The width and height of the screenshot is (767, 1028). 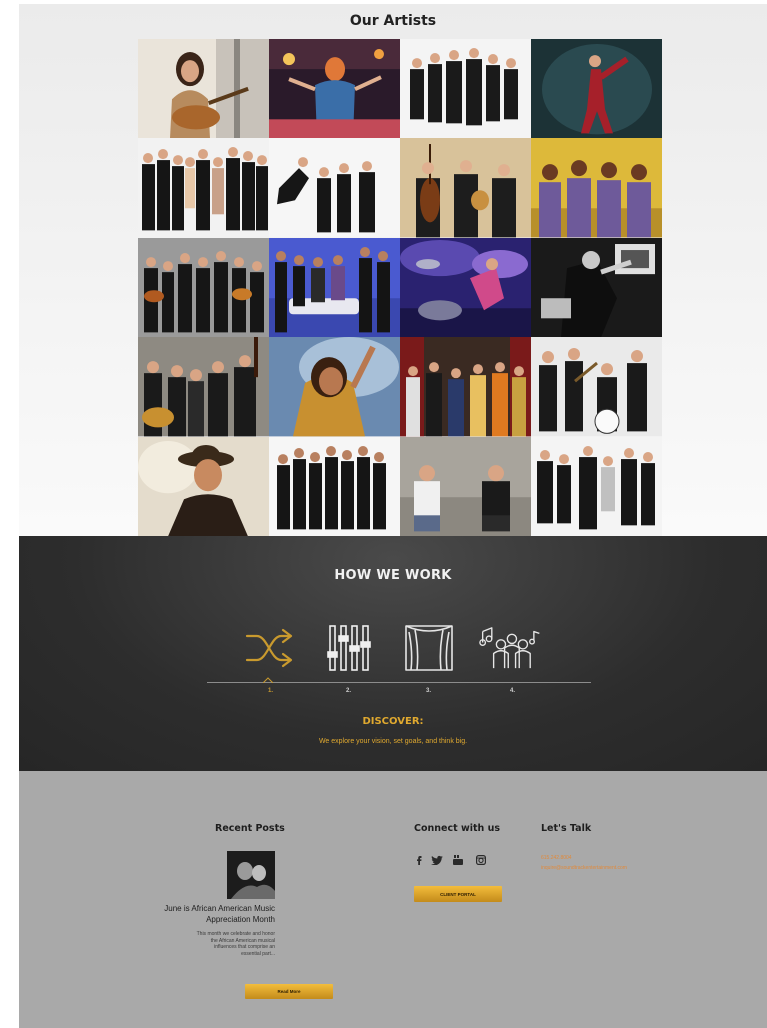 I want to click on recent-posts-heading: Recent Posts, so click(x=250, y=828).